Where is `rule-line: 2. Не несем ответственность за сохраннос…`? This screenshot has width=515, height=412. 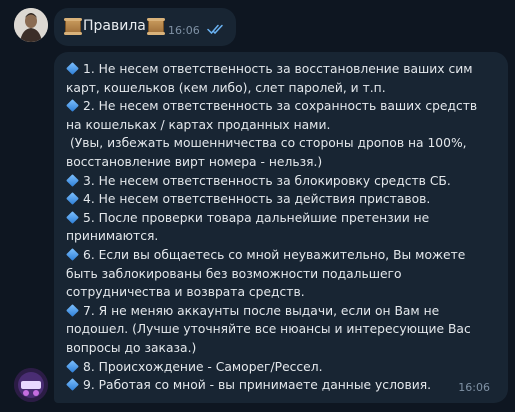
rule-line: 2. Не несем ответственность за сохраннос… is located at coordinates (279, 106).